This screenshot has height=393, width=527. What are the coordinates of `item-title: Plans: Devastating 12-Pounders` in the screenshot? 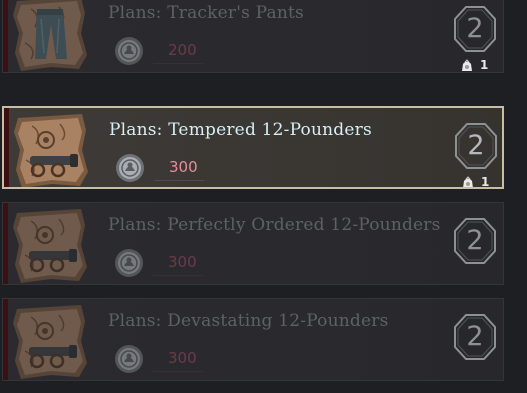 It's located at (248, 321).